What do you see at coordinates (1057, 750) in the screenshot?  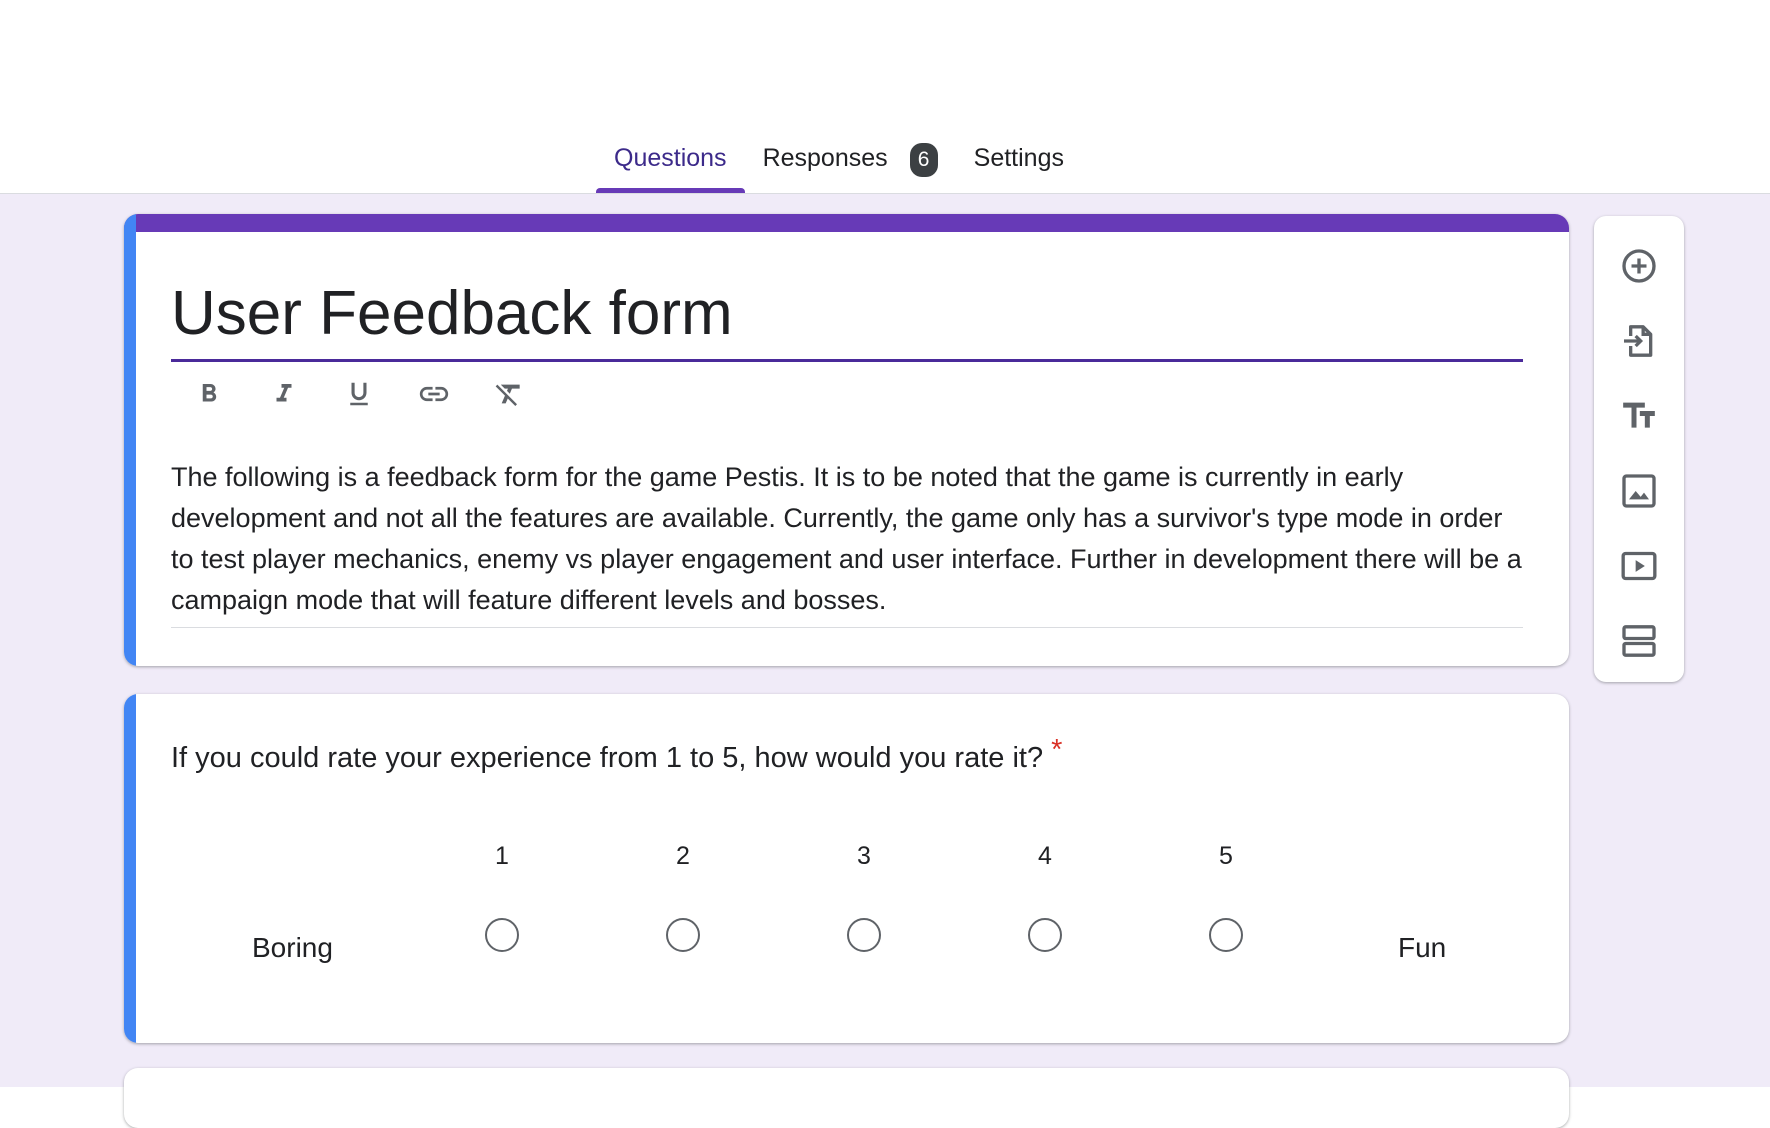 I see `required-asterisk: *` at bounding box center [1057, 750].